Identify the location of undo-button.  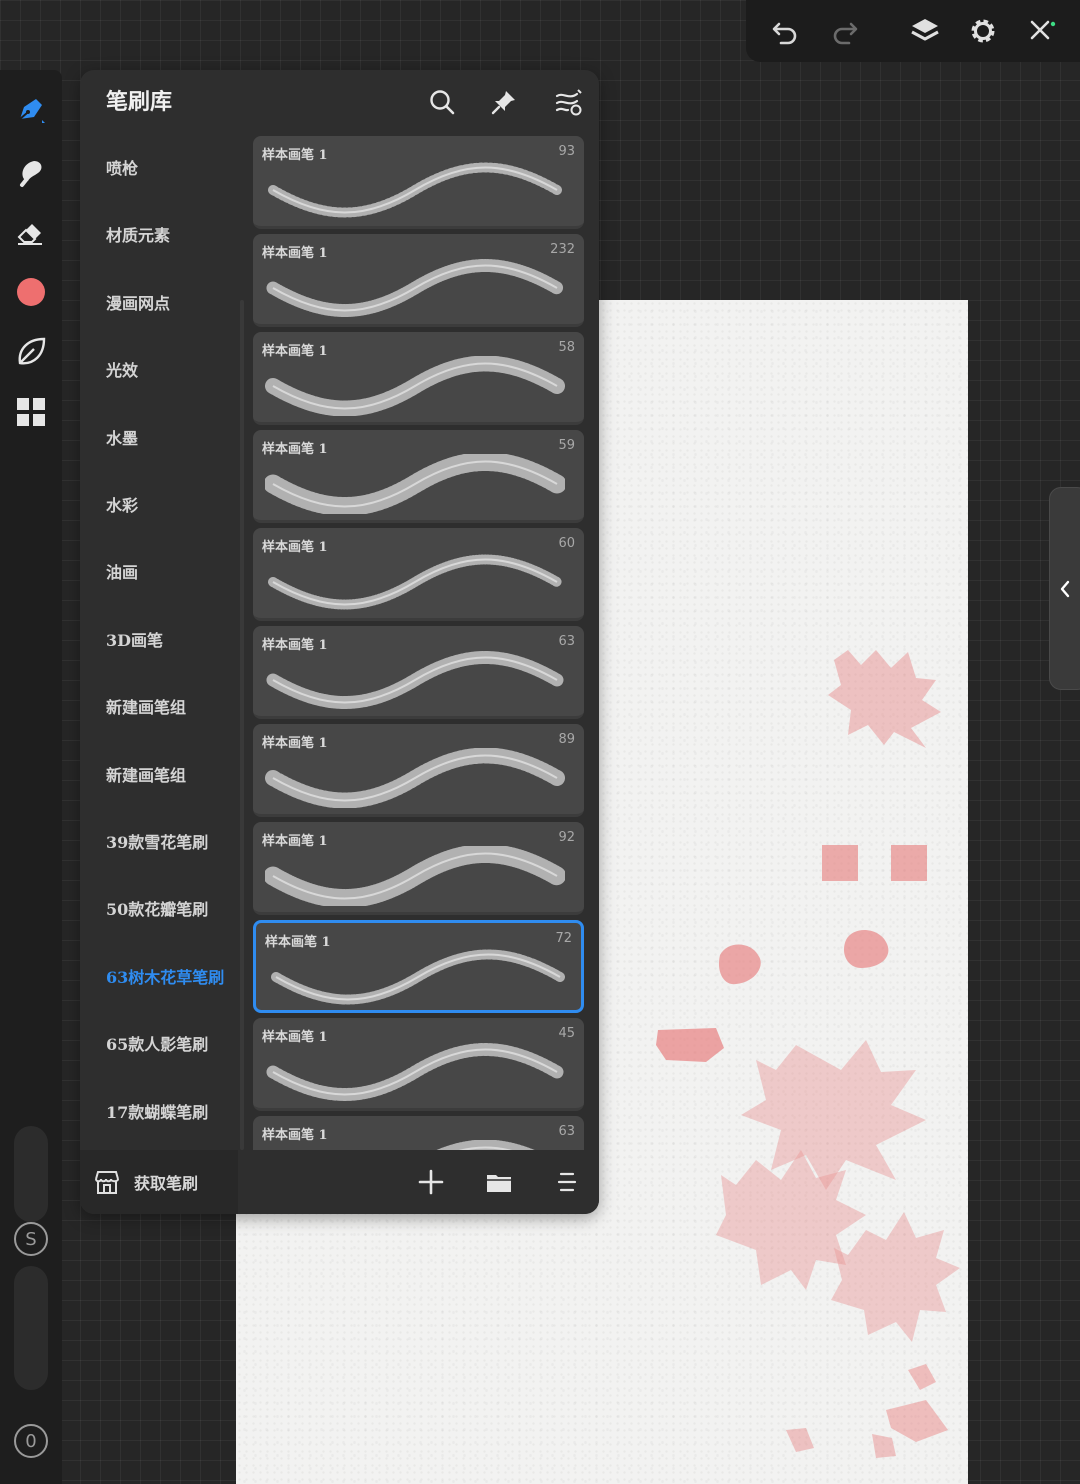
(785, 31).